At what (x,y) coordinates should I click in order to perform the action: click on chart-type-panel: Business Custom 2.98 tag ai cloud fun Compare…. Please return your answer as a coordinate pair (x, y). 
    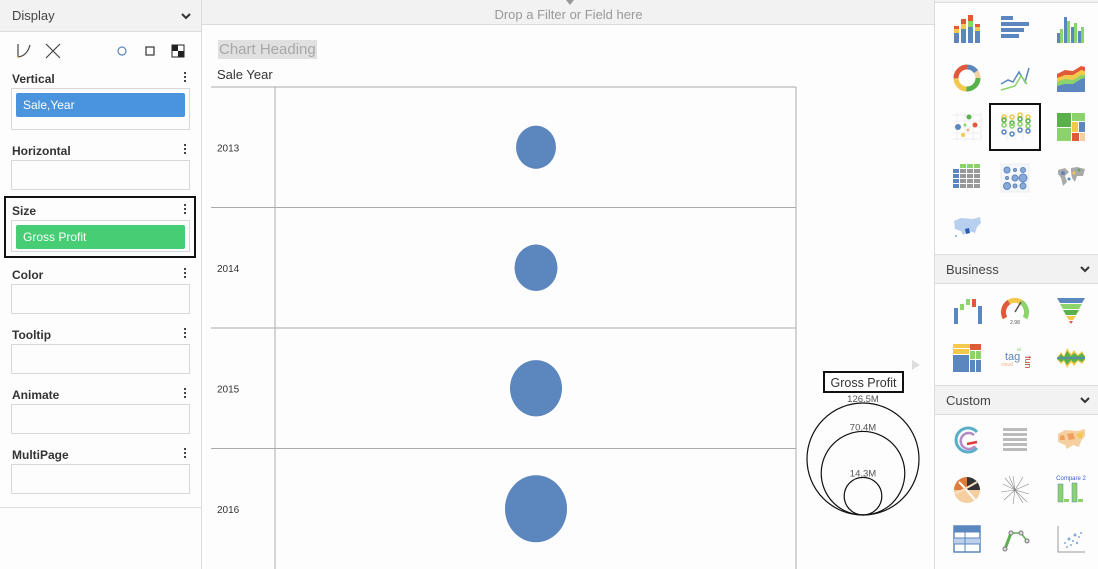
    Looking at the image, I should click on (1016, 284).